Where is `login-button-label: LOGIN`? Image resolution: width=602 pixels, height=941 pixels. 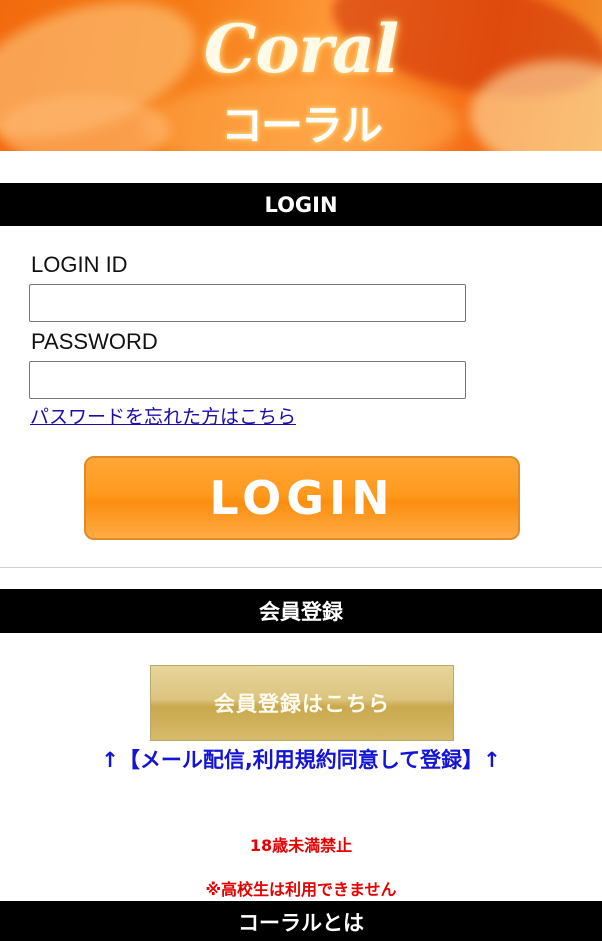 login-button-label: LOGIN is located at coordinates (302, 498).